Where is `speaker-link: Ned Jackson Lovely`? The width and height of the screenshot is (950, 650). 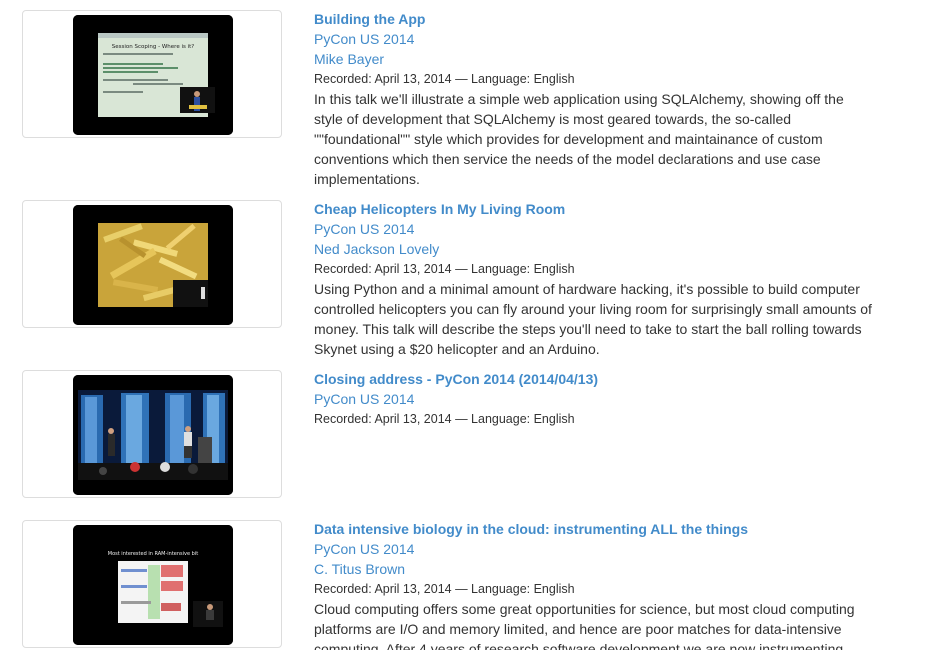 speaker-link: Ned Jackson Lovely is located at coordinates (594, 249).